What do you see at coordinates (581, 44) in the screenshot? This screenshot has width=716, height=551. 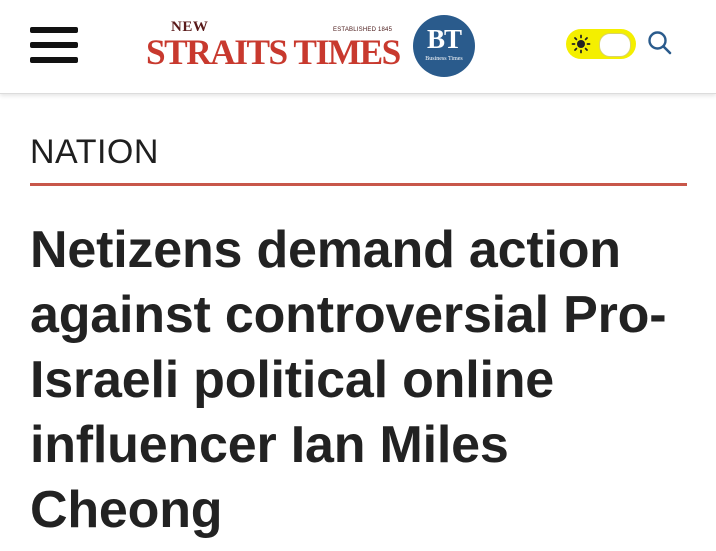 I see `sun-icon` at bounding box center [581, 44].